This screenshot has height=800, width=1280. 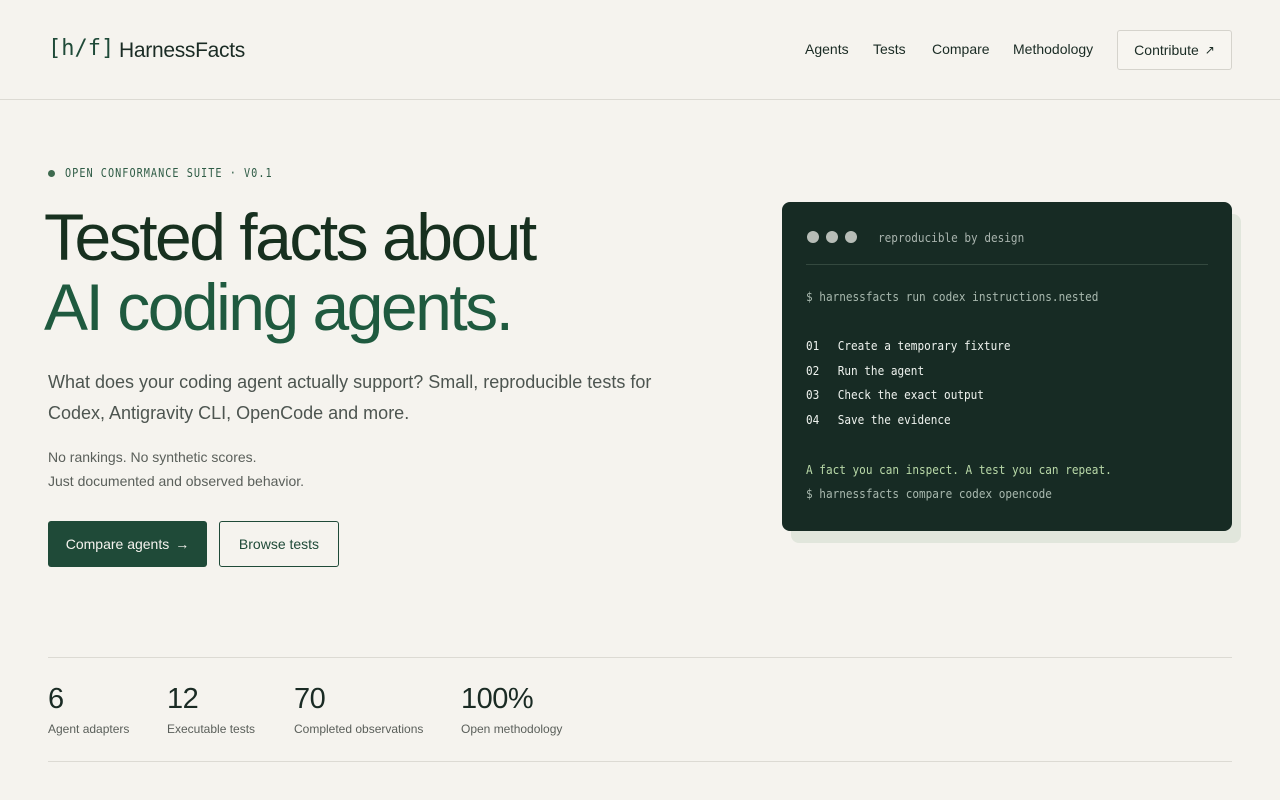 I want to click on arrow-right-icon: →, so click(x=182, y=544).